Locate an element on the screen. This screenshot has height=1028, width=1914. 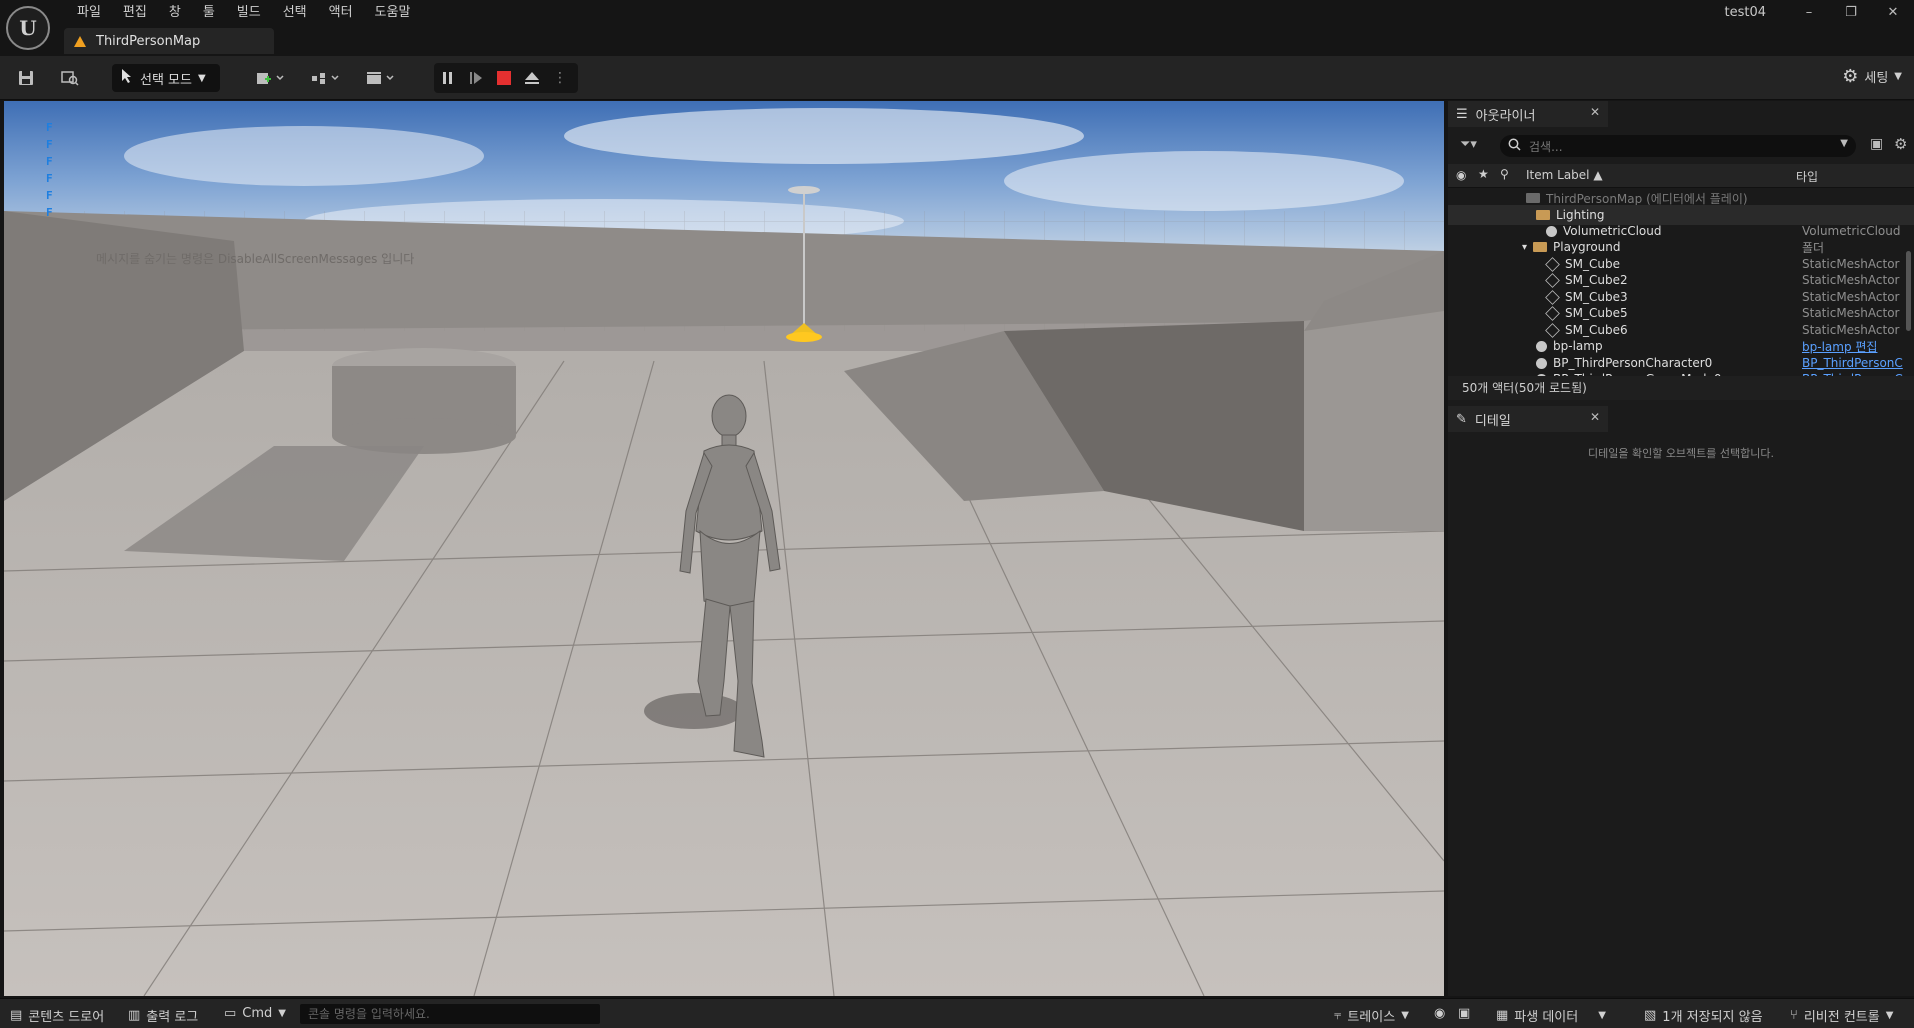
outliner-row-type: bp-lamp 편집 is located at coordinates (1854, 346).